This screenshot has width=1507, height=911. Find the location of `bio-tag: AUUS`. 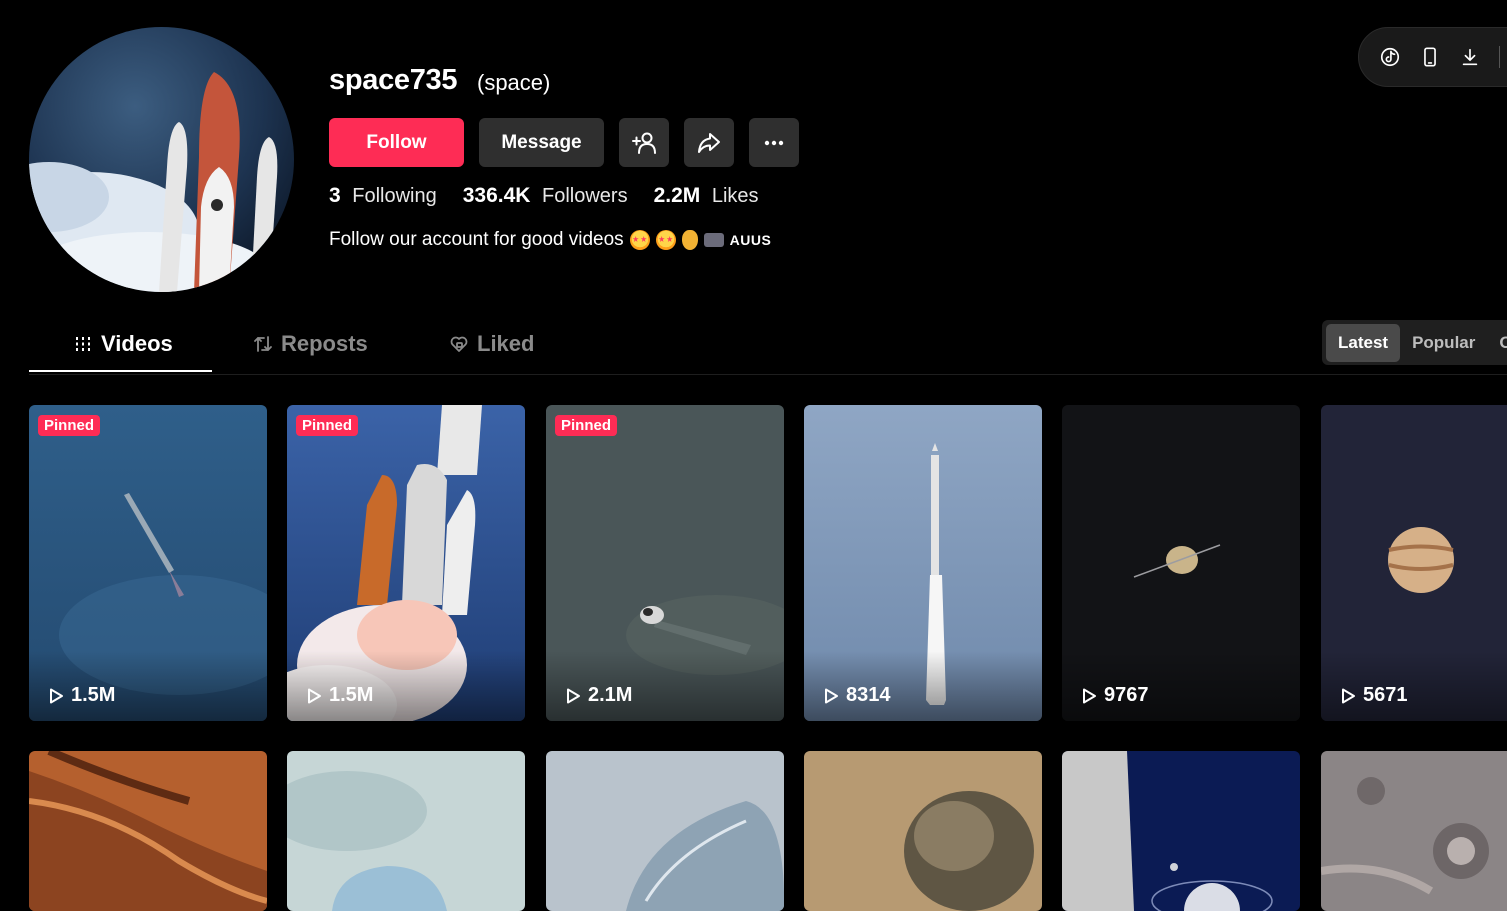

bio-tag: AUUS is located at coordinates (750, 240).